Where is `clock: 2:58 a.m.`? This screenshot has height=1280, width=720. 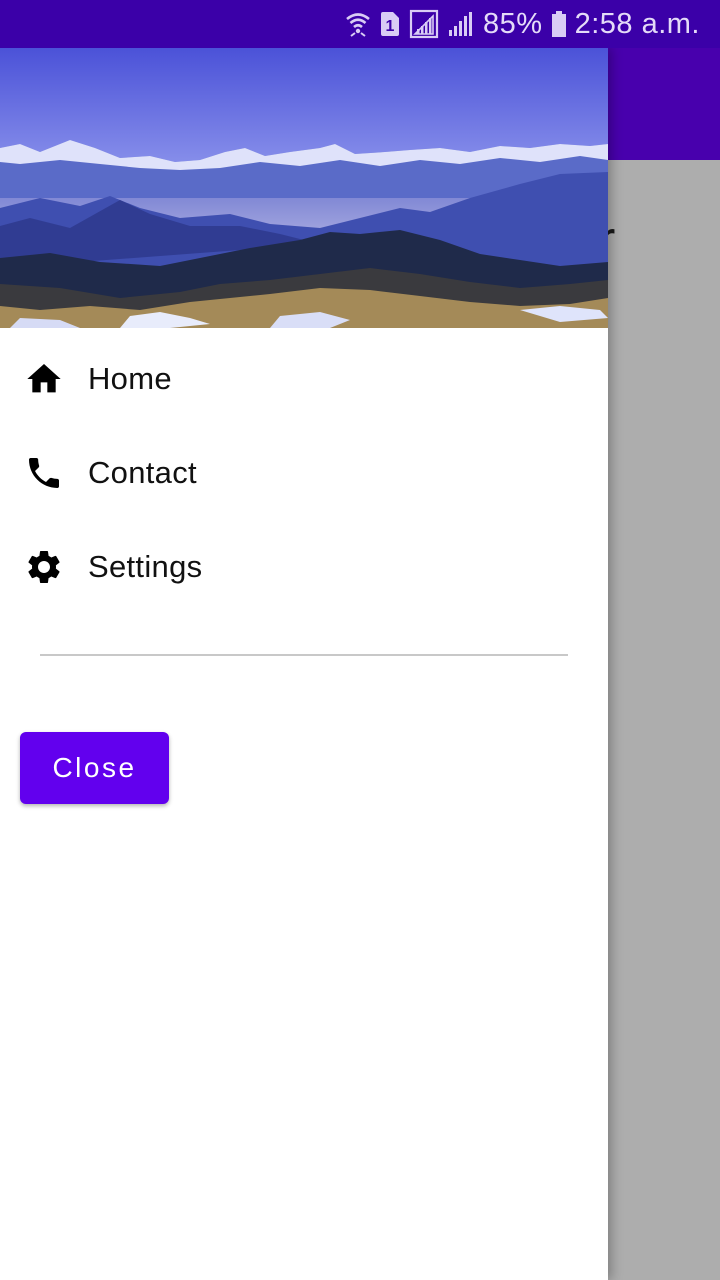 clock: 2:58 a.m. is located at coordinates (637, 23).